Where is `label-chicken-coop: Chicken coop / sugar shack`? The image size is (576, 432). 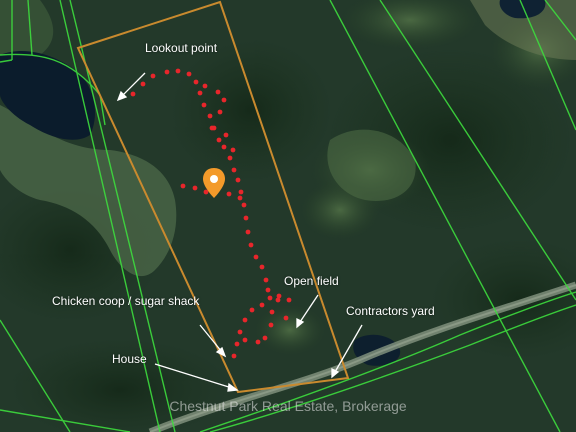
label-chicken-coop: Chicken coop / sugar shack is located at coordinates (126, 301).